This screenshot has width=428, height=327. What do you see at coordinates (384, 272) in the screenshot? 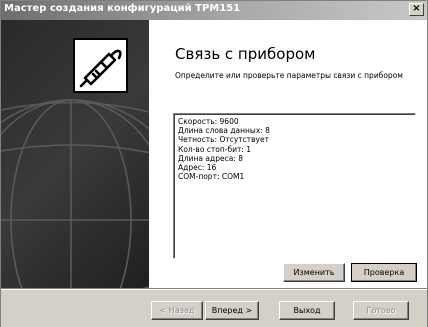
I see `check-button: Проверка` at bounding box center [384, 272].